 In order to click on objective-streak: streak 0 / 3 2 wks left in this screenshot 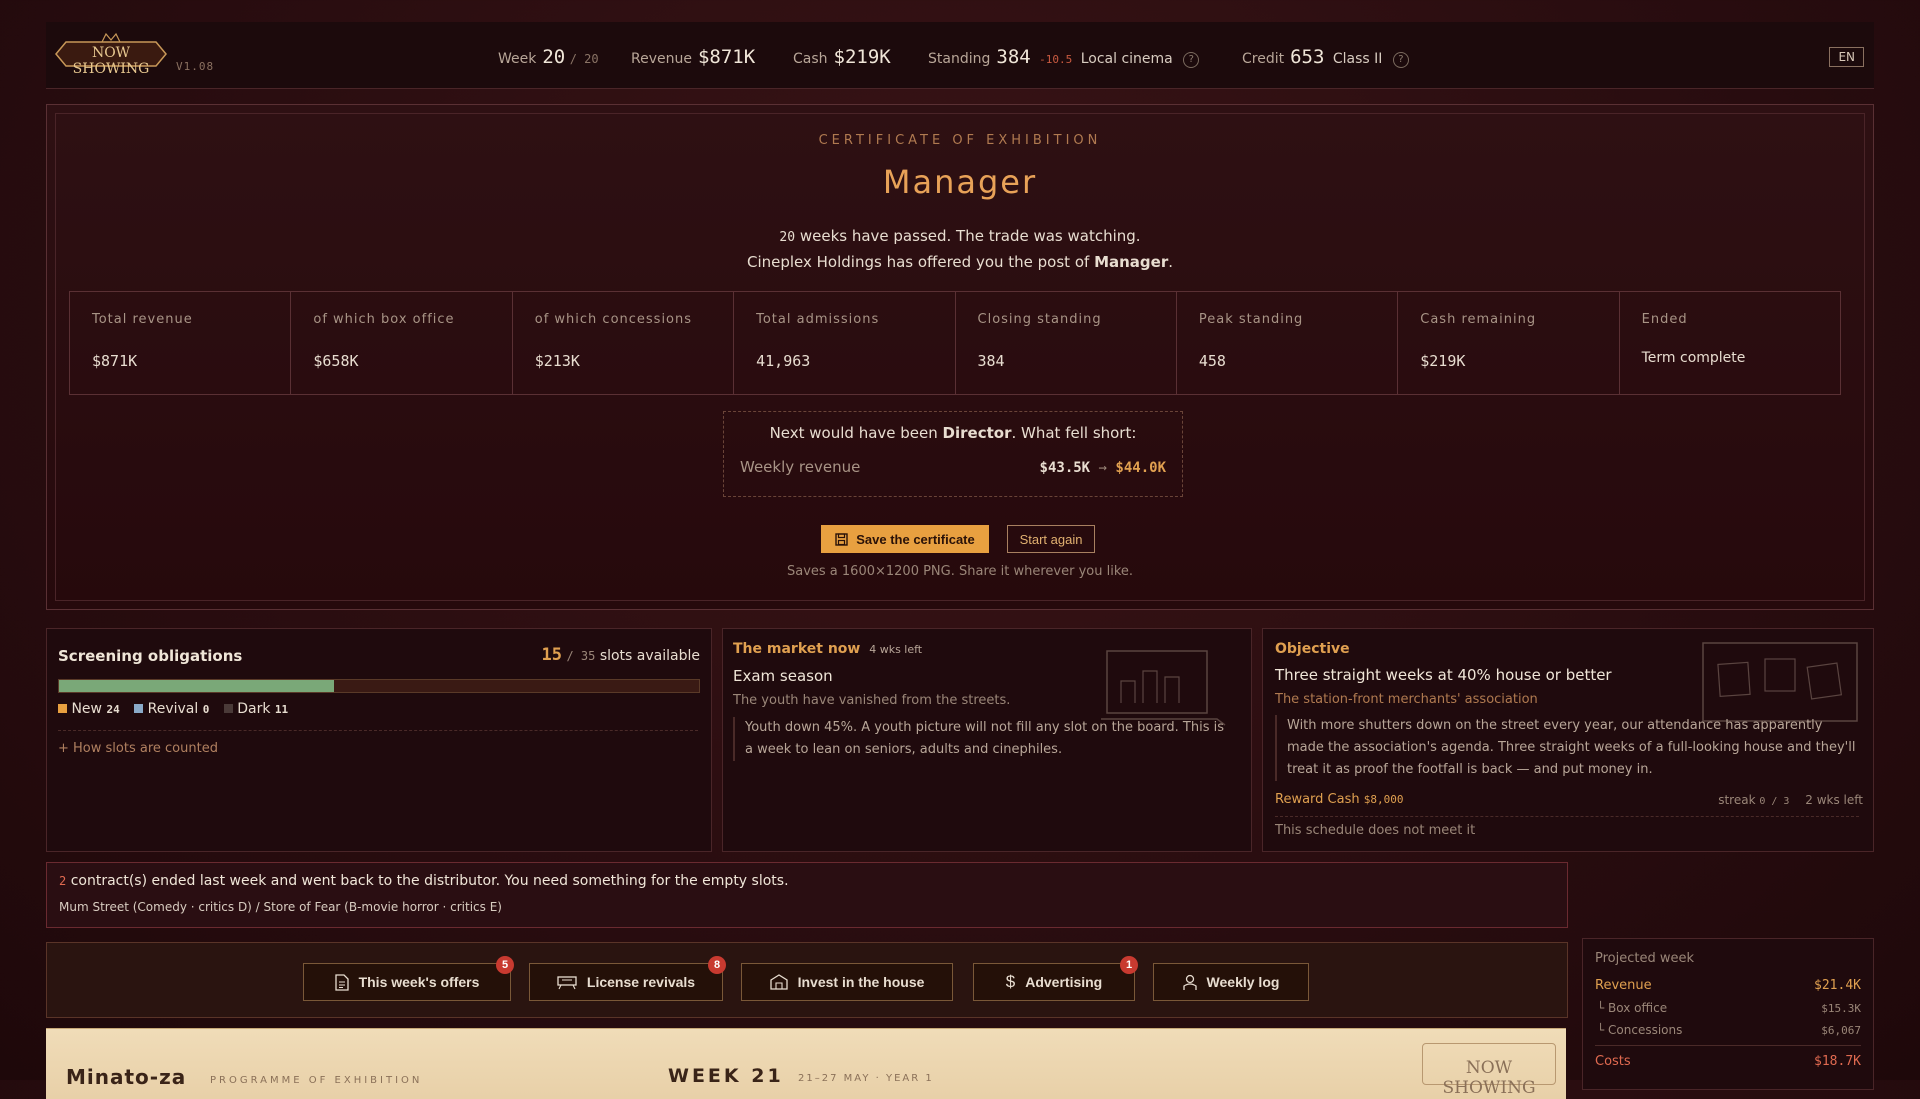, I will do `click(1790, 800)`.